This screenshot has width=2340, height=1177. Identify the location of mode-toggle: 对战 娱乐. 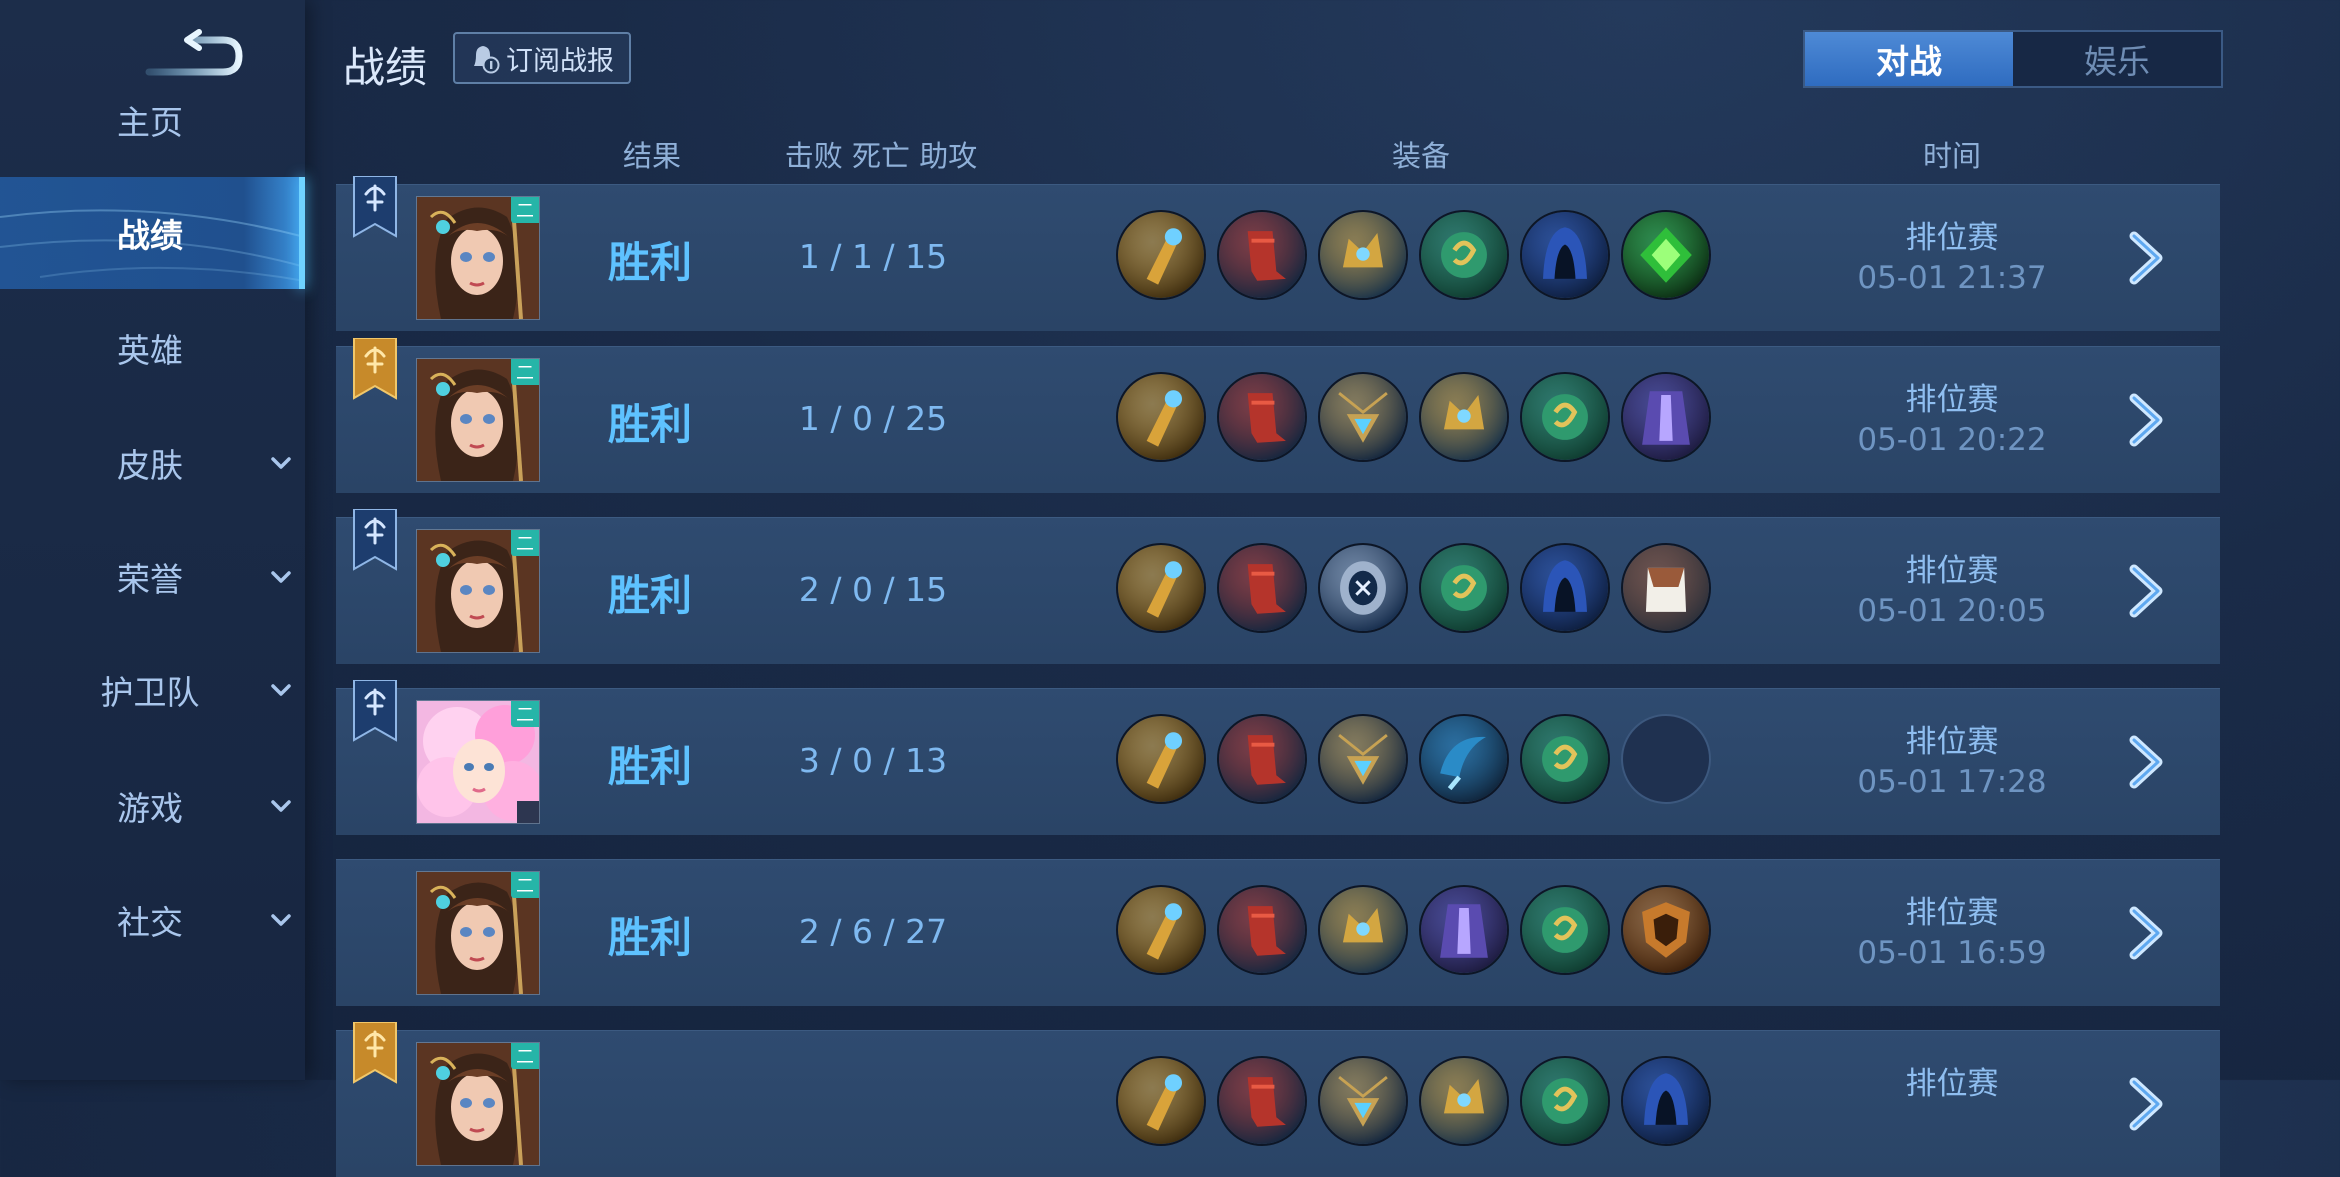
(2013, 59).